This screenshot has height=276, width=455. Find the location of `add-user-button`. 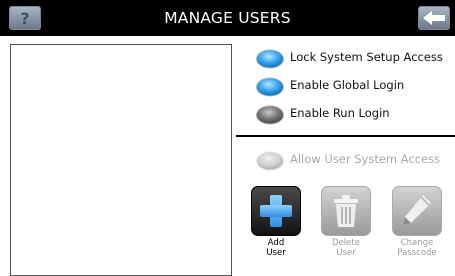

add-user-button is located at coordinates (276, 211).